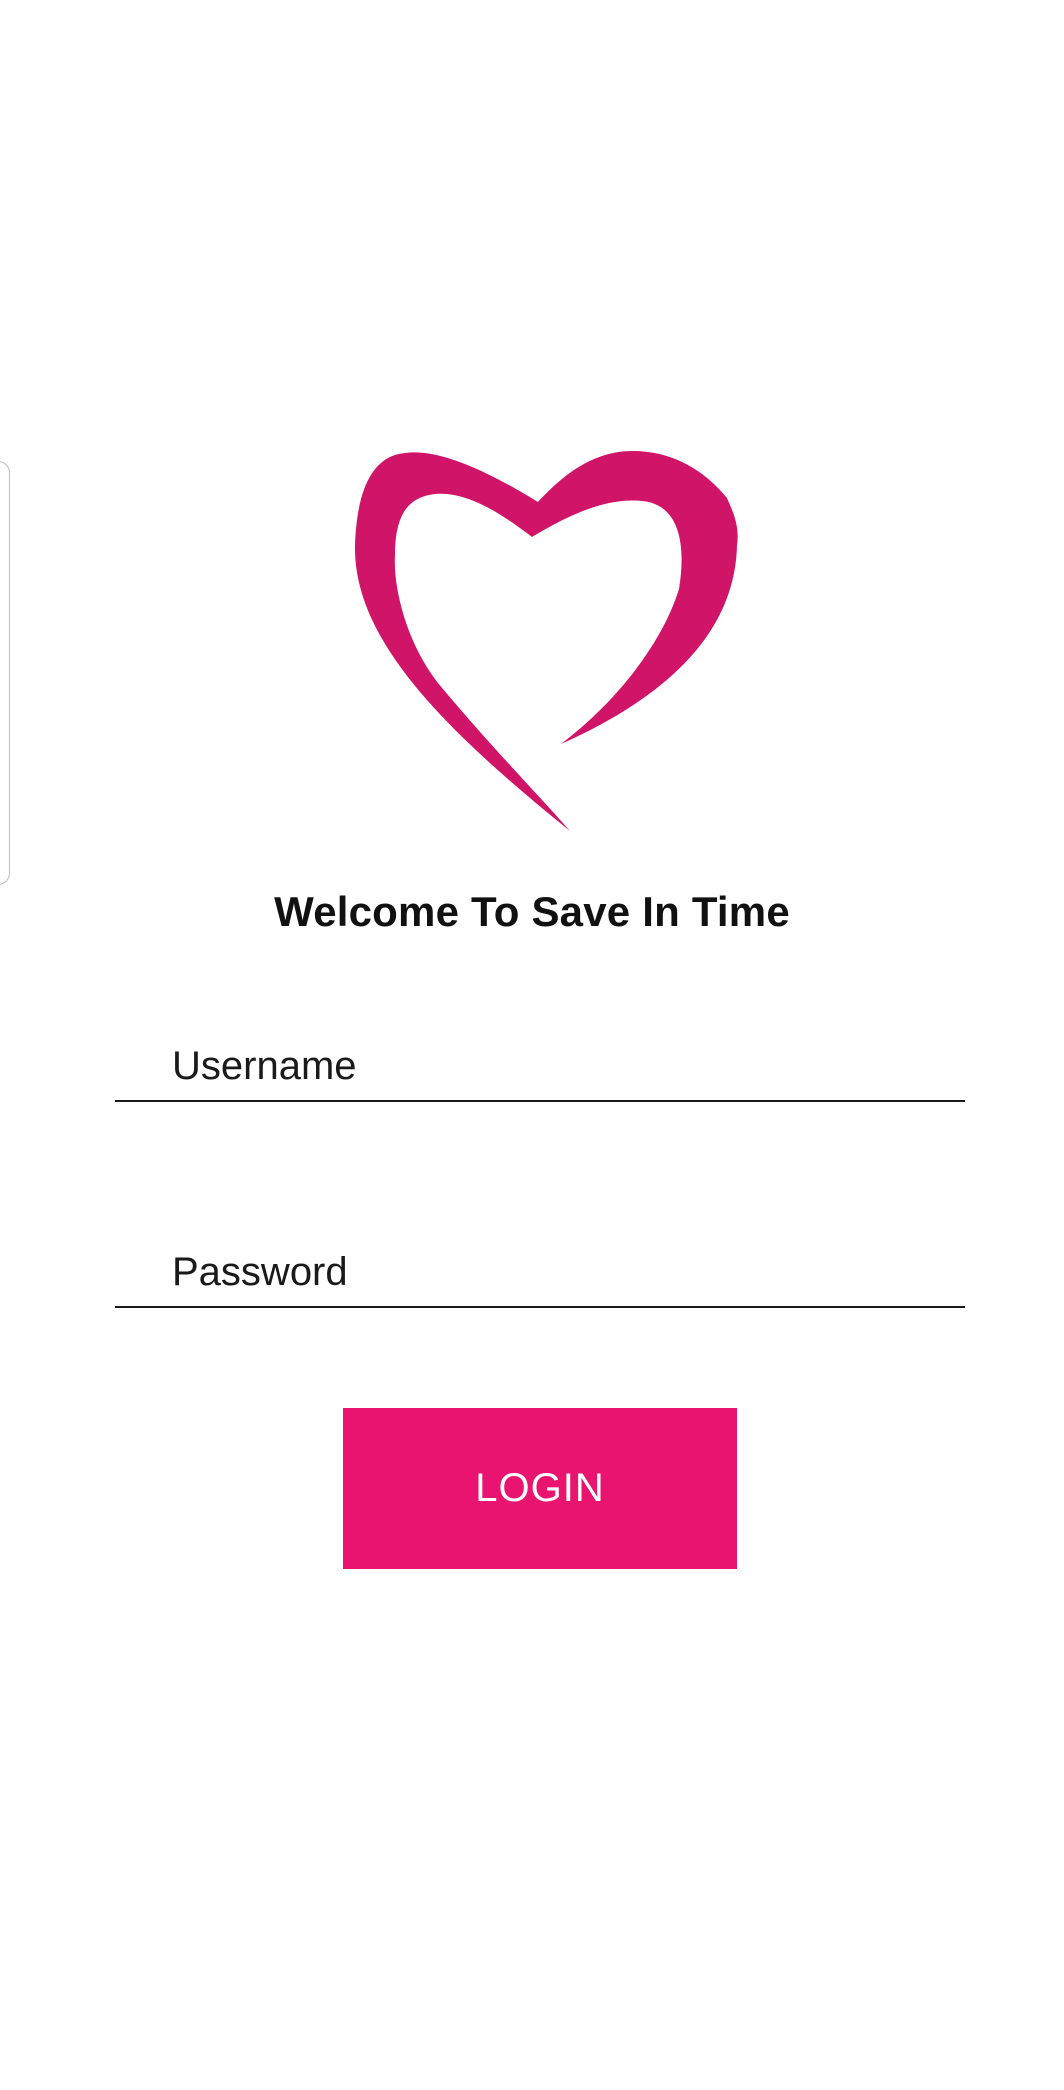 The width and height of the screenshot is (1064, 2090). I want to click on heart-logo-icon, so click(540, 640).